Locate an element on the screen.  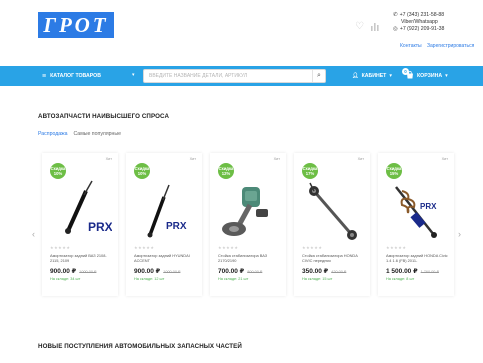
cabinet-button: 👤︎ КАБИНЕТ ▾ is located at coordinates (372, 76).